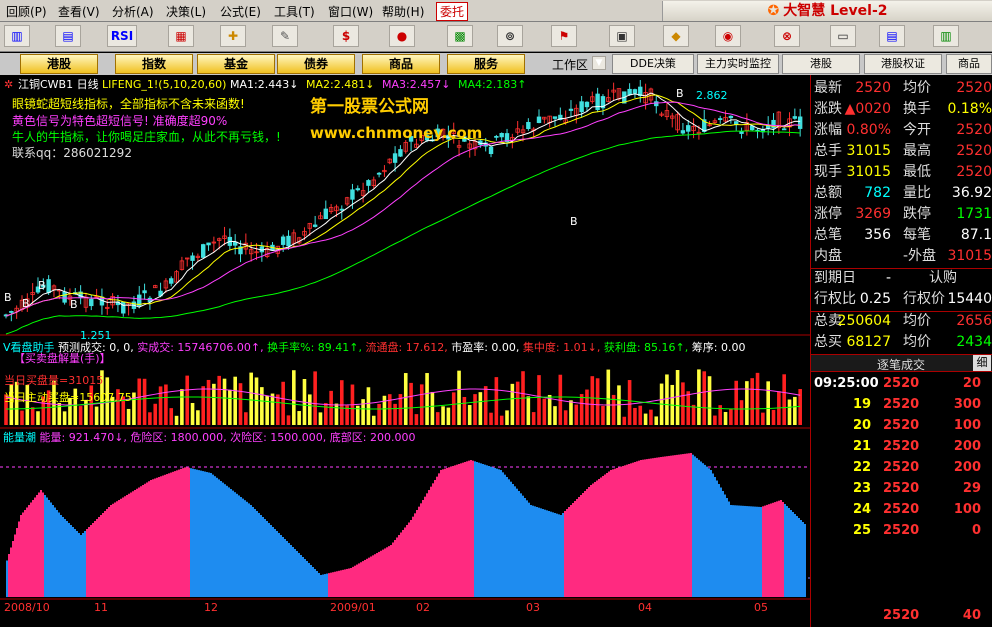 The image size is (992, 627). Describe the element at coordinates (401, 64) in the screenshot. I see `nav-commodity: 商品` at that location.